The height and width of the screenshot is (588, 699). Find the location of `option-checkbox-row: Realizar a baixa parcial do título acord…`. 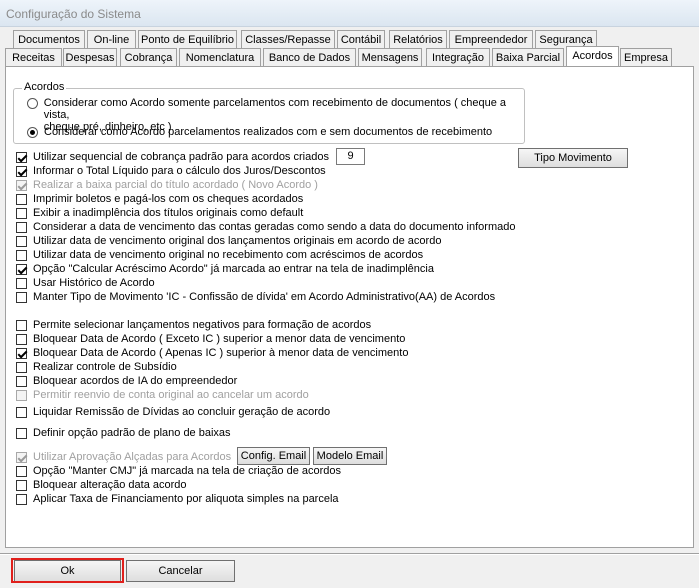

option-checkbox-row: Realizar a baixa parcial do título acord… is located at coordinates (167, 185).